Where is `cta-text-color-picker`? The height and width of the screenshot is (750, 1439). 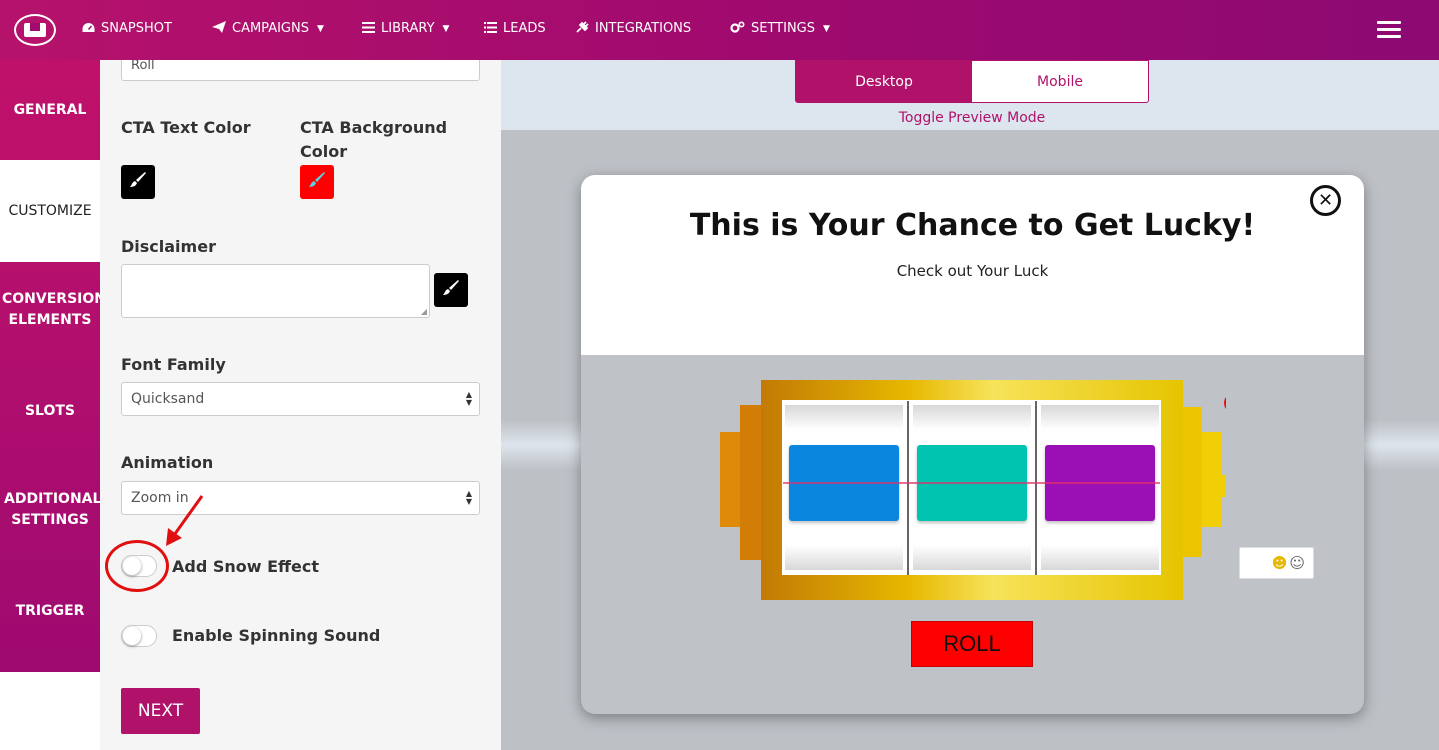 cta-text-color-picker is located at coordinates (138, 182).